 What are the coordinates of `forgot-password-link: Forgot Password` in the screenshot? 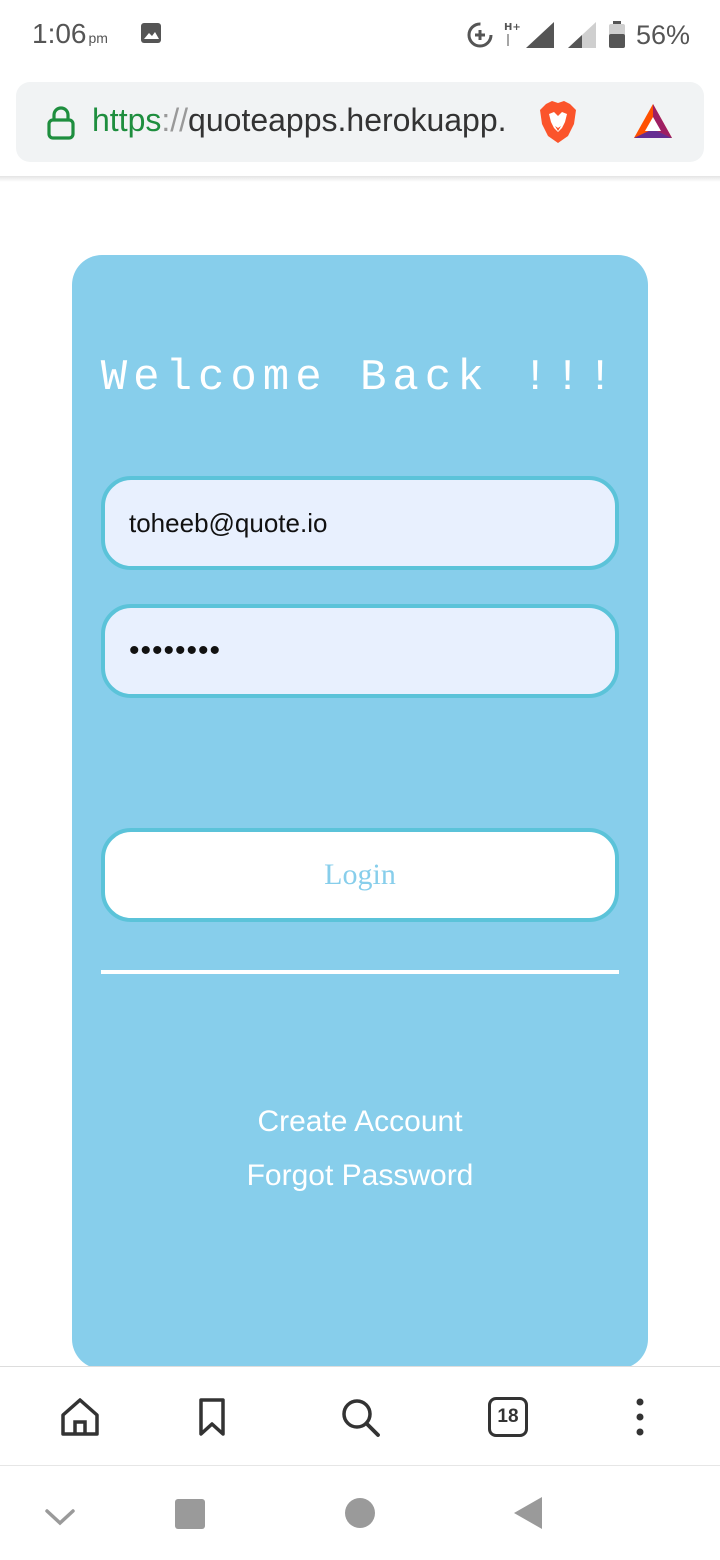 It's located at (360, 1176).